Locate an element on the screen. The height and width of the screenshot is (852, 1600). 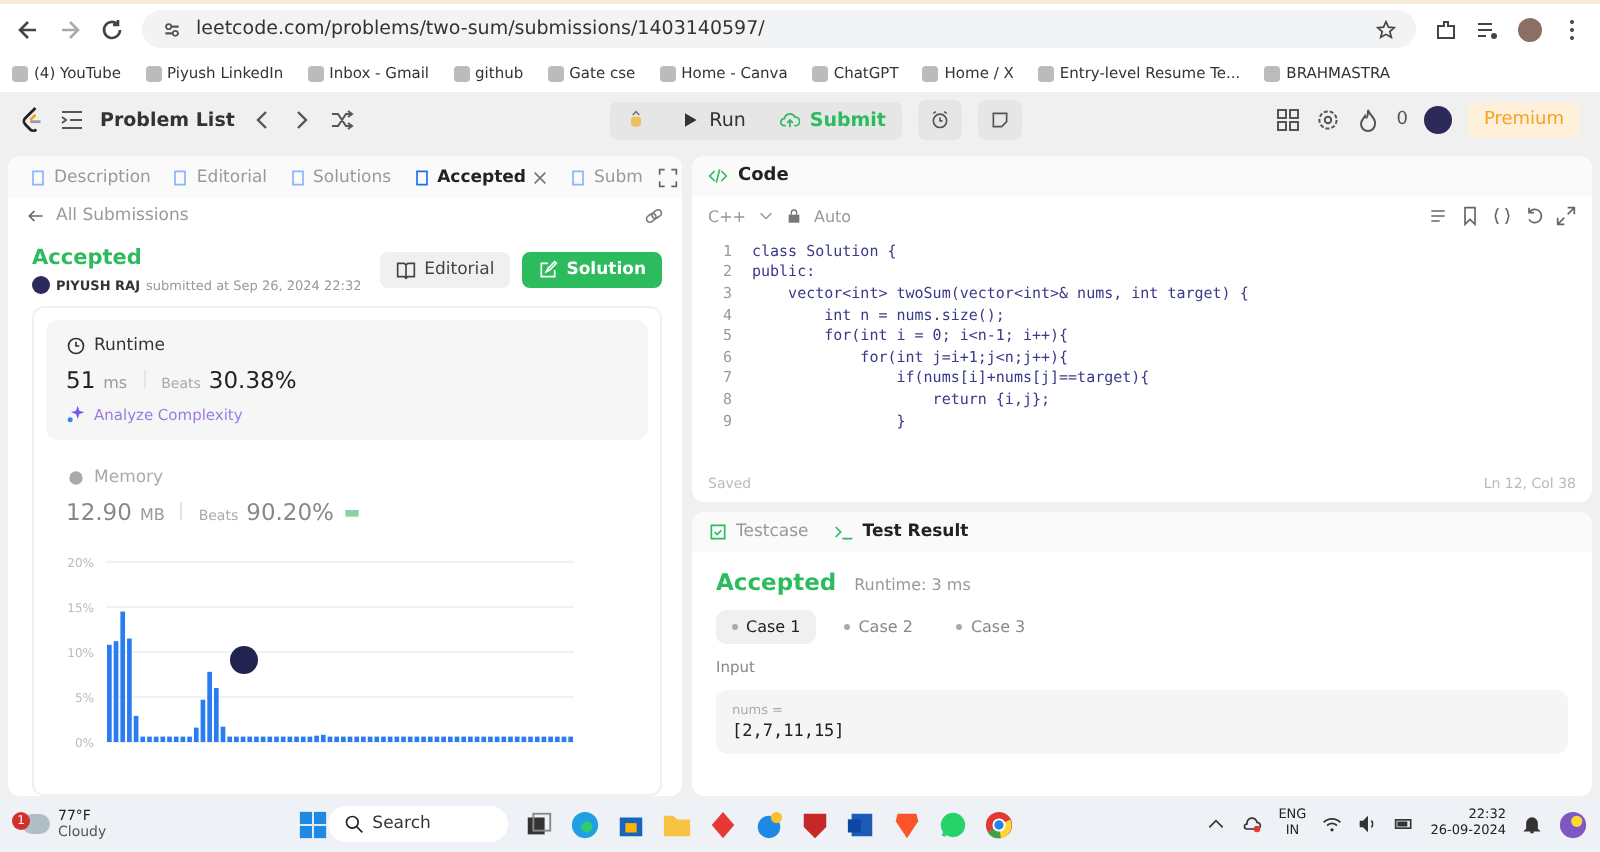
notes-button is located at coordinates (999, 120).